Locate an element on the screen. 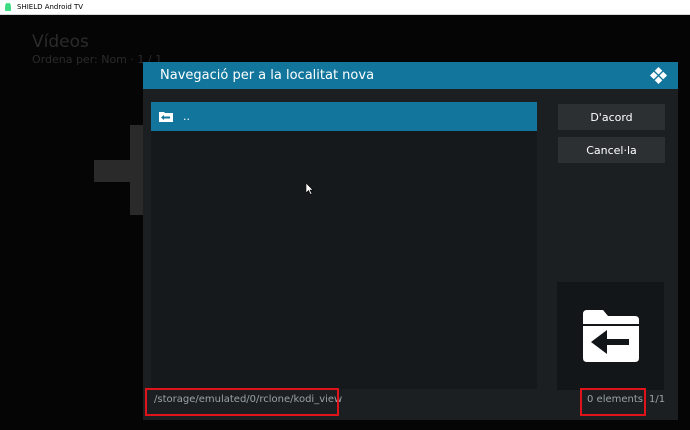 The height and width of the screenshot is (430, 690). android-icon is located at coordinates (8, 6).